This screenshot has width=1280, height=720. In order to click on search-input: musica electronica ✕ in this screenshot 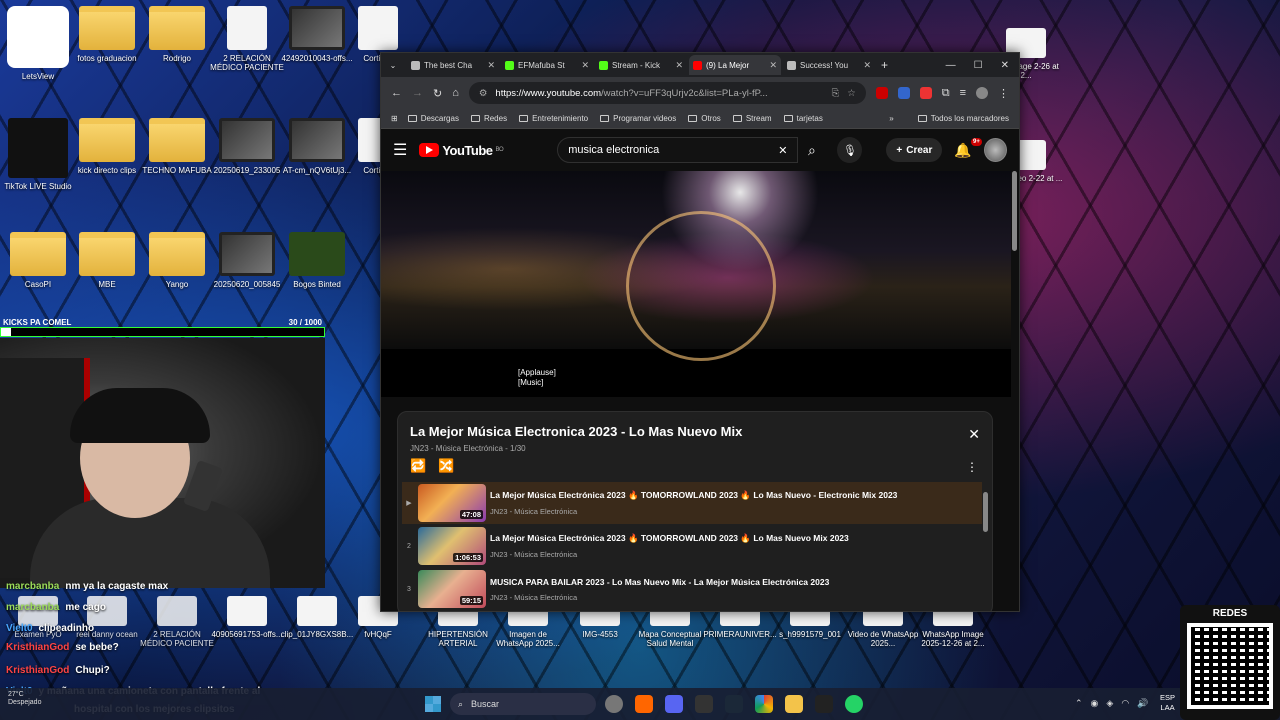, I will do `click(678, 150)`.